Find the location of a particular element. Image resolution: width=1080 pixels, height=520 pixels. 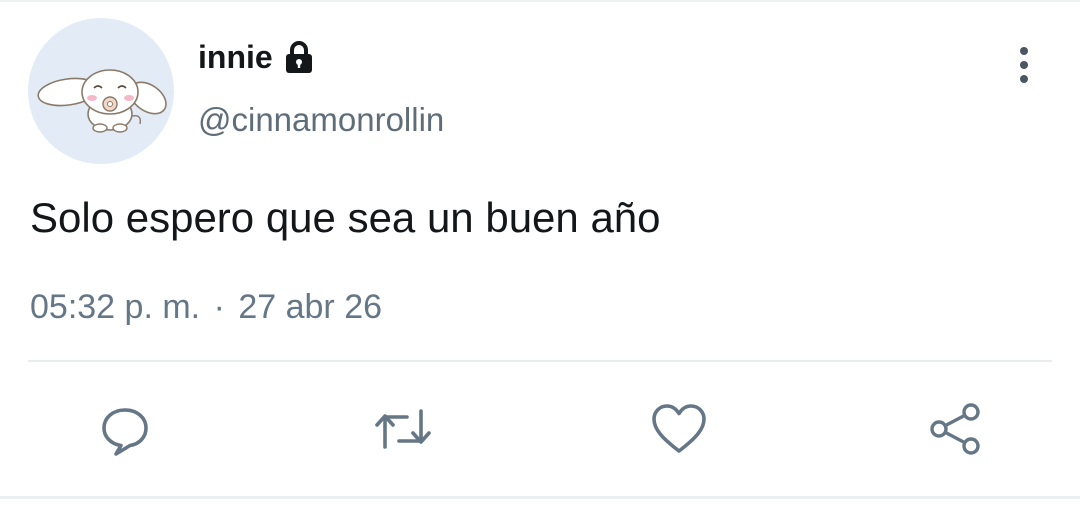

share-icon is located at coordinates (955, 431).